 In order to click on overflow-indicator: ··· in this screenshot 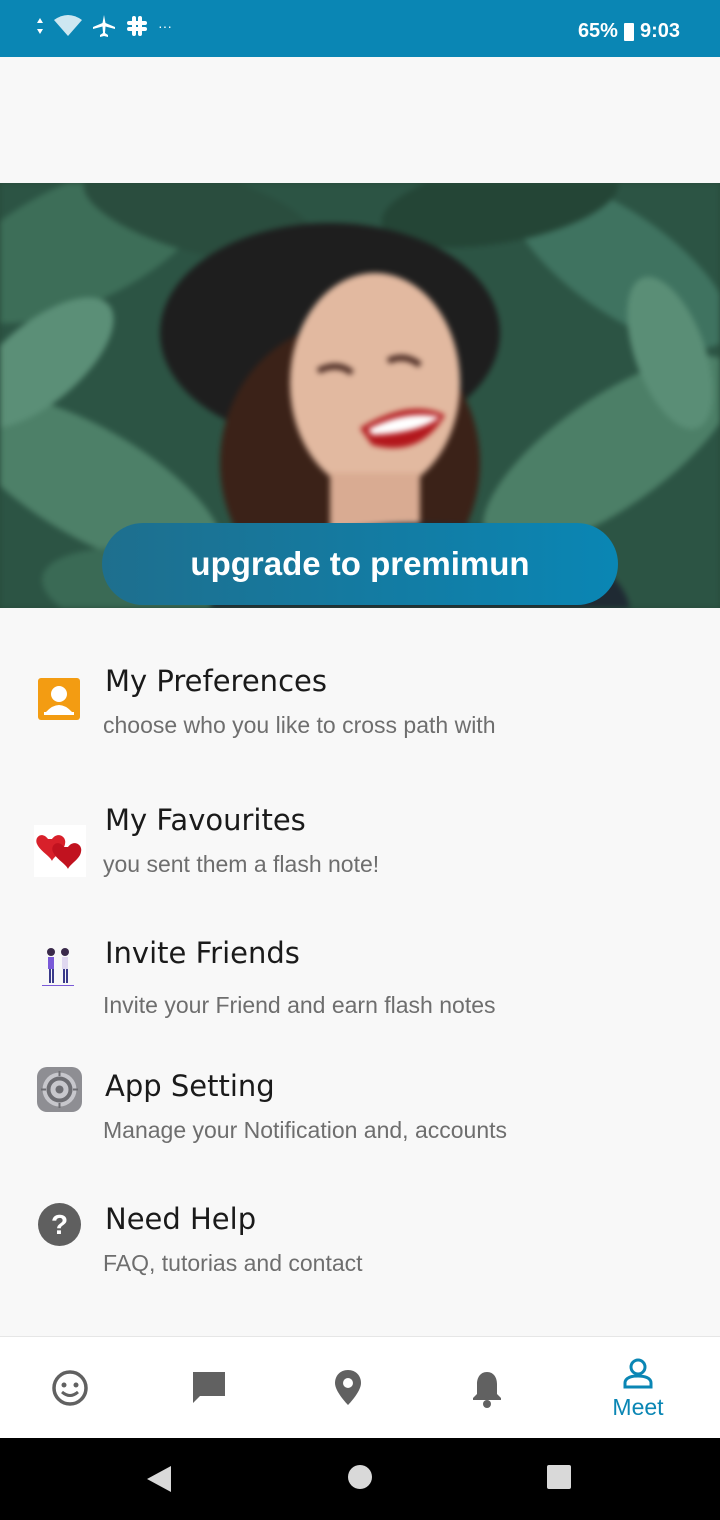, I will do `click(165, 26)`.